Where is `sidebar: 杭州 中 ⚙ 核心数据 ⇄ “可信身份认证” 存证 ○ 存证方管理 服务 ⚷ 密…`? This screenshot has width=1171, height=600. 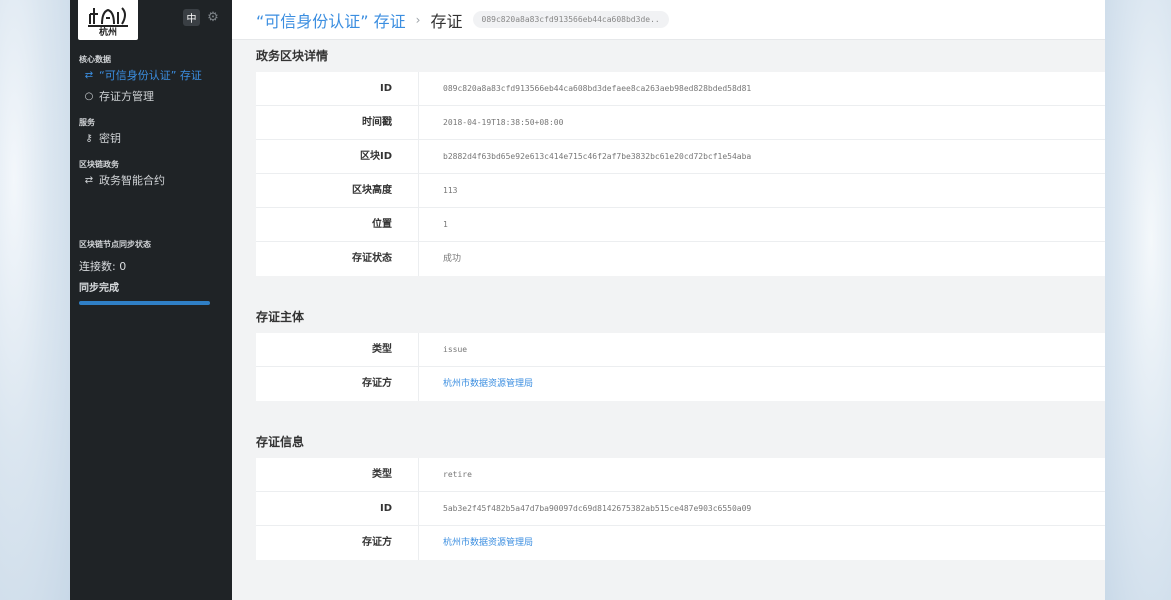
sidebar: 杭州 中 ⚙ 核心数据 ⇄ “可信身份认证” 存证 ○ 存证方管理 服务 ⚷ 密… is located at coordinates (151, 300).